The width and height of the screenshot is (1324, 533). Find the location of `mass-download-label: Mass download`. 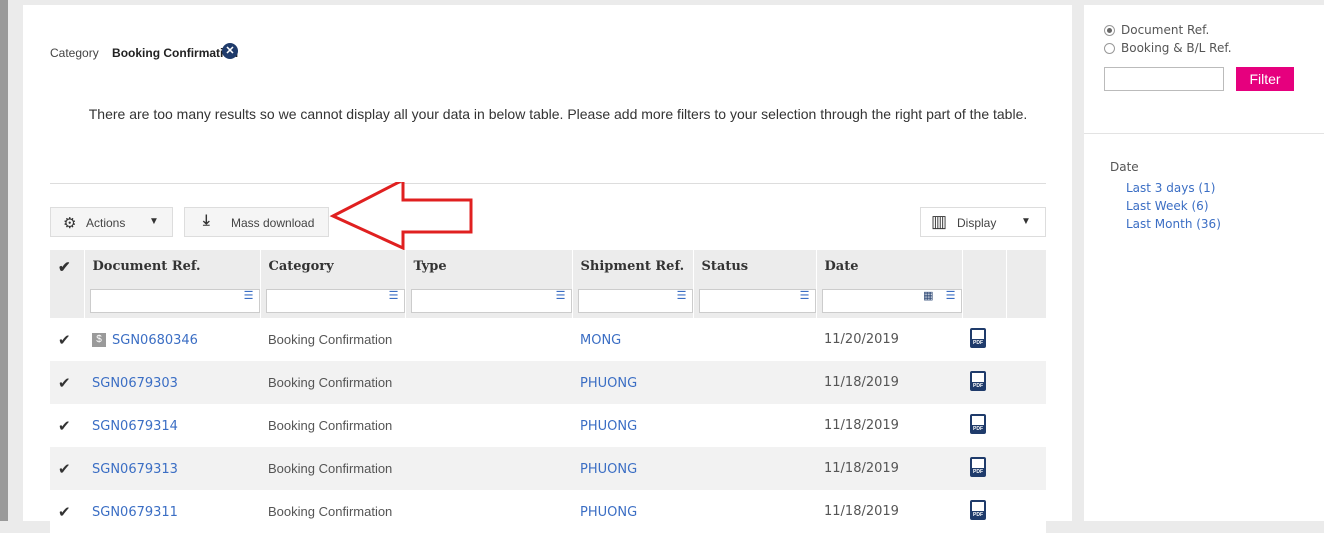

mass-download-label: Mass download is located at coordinates (273, 223).